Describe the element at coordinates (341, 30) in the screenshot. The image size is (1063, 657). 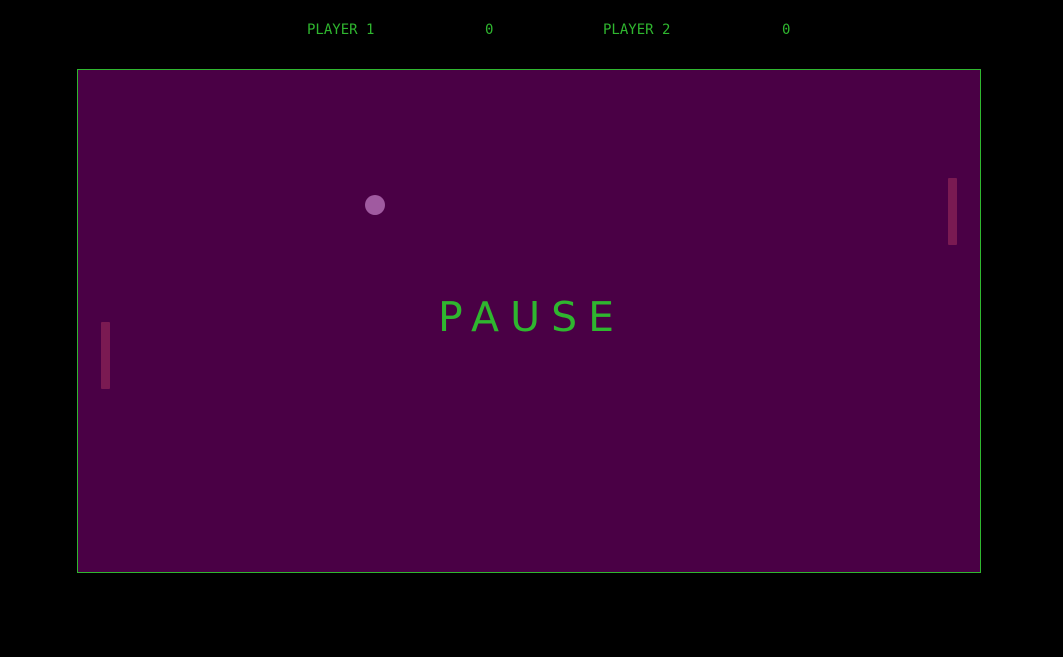
I see `player-1-label: PLAYER 1` at that location.